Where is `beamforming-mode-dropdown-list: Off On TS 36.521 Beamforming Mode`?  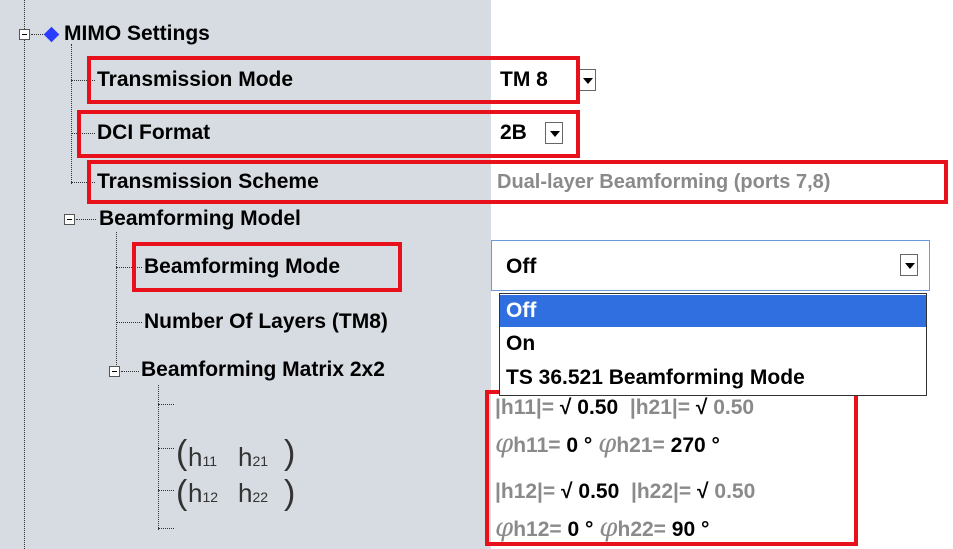
beamforming-mode-dropdown-list: Off On TS 36.521 Beamforming Mode is located at coordinates (713, 344).